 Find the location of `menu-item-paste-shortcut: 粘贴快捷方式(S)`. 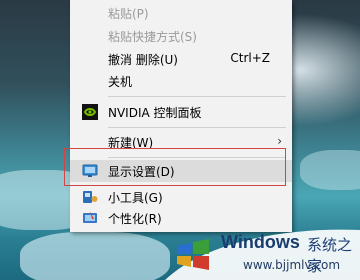

menu-item-paste-shortcut: 粘贴快捷方式(S) is located at coordinates (181, 36).